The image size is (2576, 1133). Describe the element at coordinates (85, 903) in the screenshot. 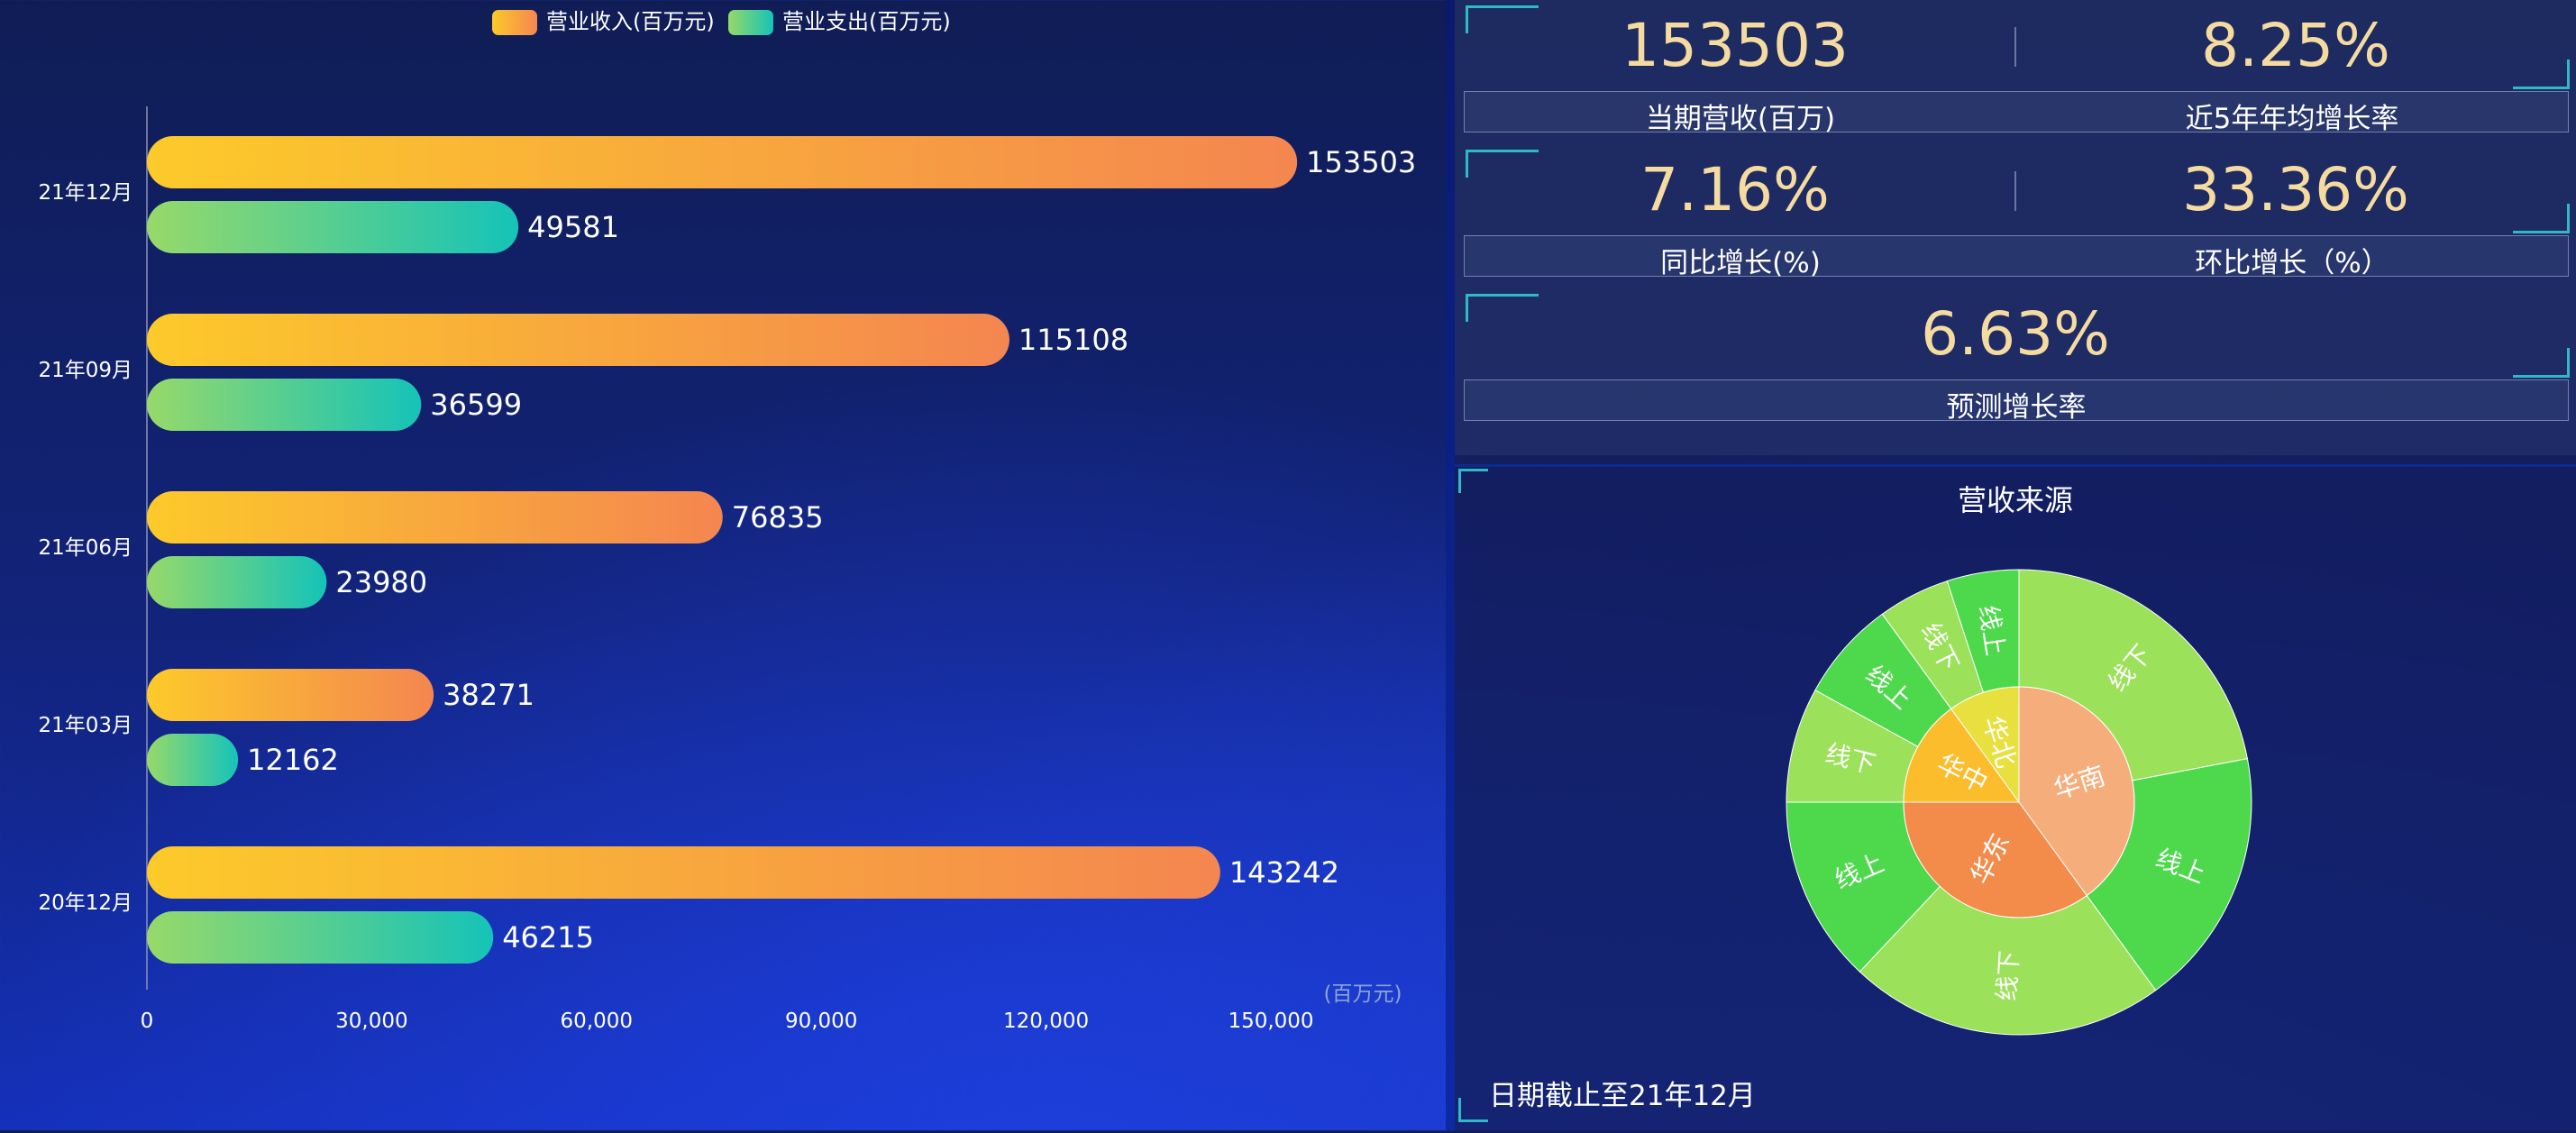

I see `category-label: 20年12月` at that location.